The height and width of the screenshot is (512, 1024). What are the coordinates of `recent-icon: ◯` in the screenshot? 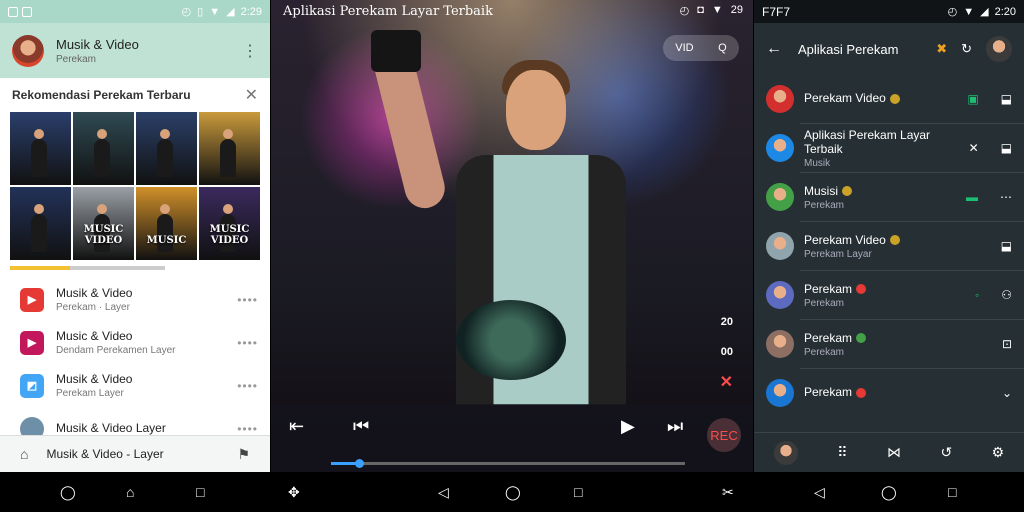 It's located at (68, 492).